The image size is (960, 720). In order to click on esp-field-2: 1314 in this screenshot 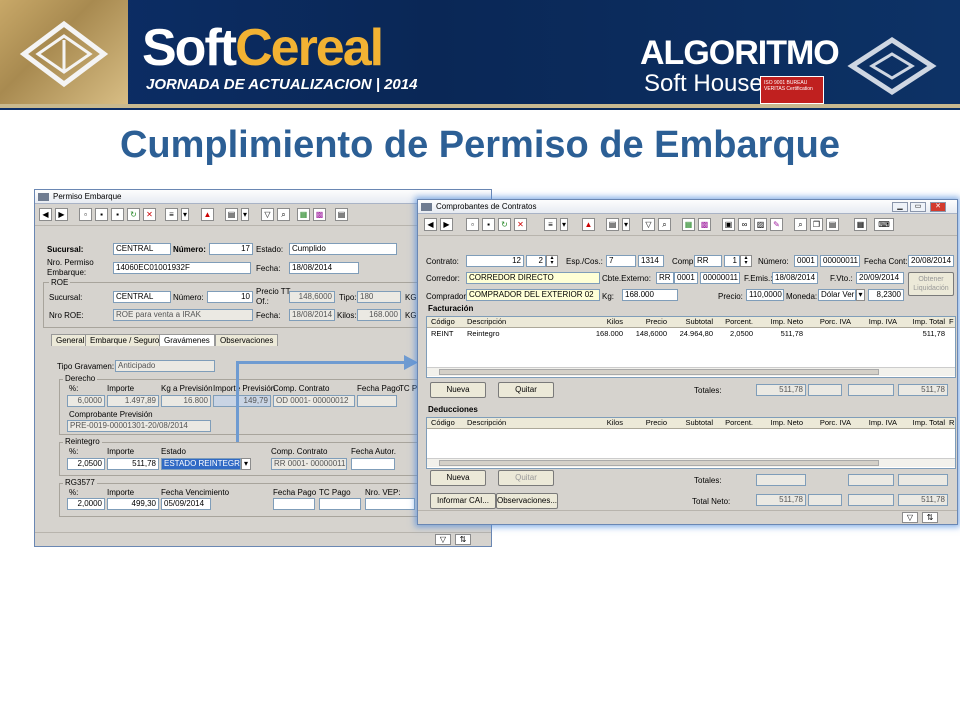, I will do `click(651, 261)`.